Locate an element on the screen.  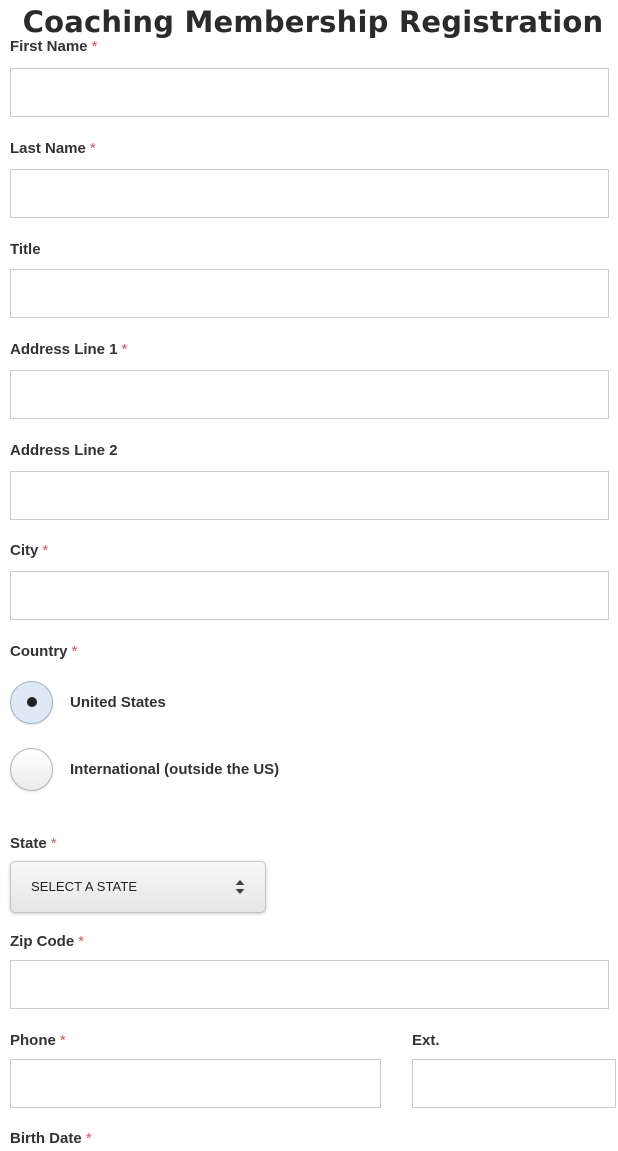
state-label: State * is located at coordinates (33, 844).